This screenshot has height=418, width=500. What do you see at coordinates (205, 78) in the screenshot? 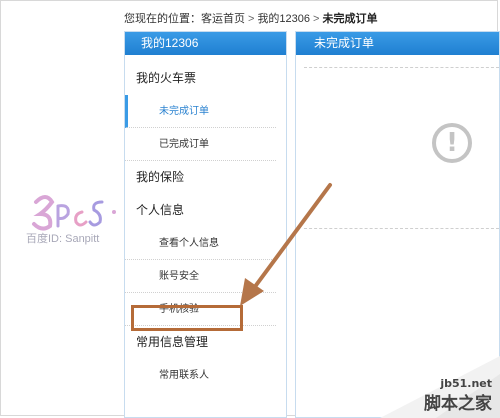
I see `sidebar-group-tickets: 我的火车票` at bounding box center [205, 78].